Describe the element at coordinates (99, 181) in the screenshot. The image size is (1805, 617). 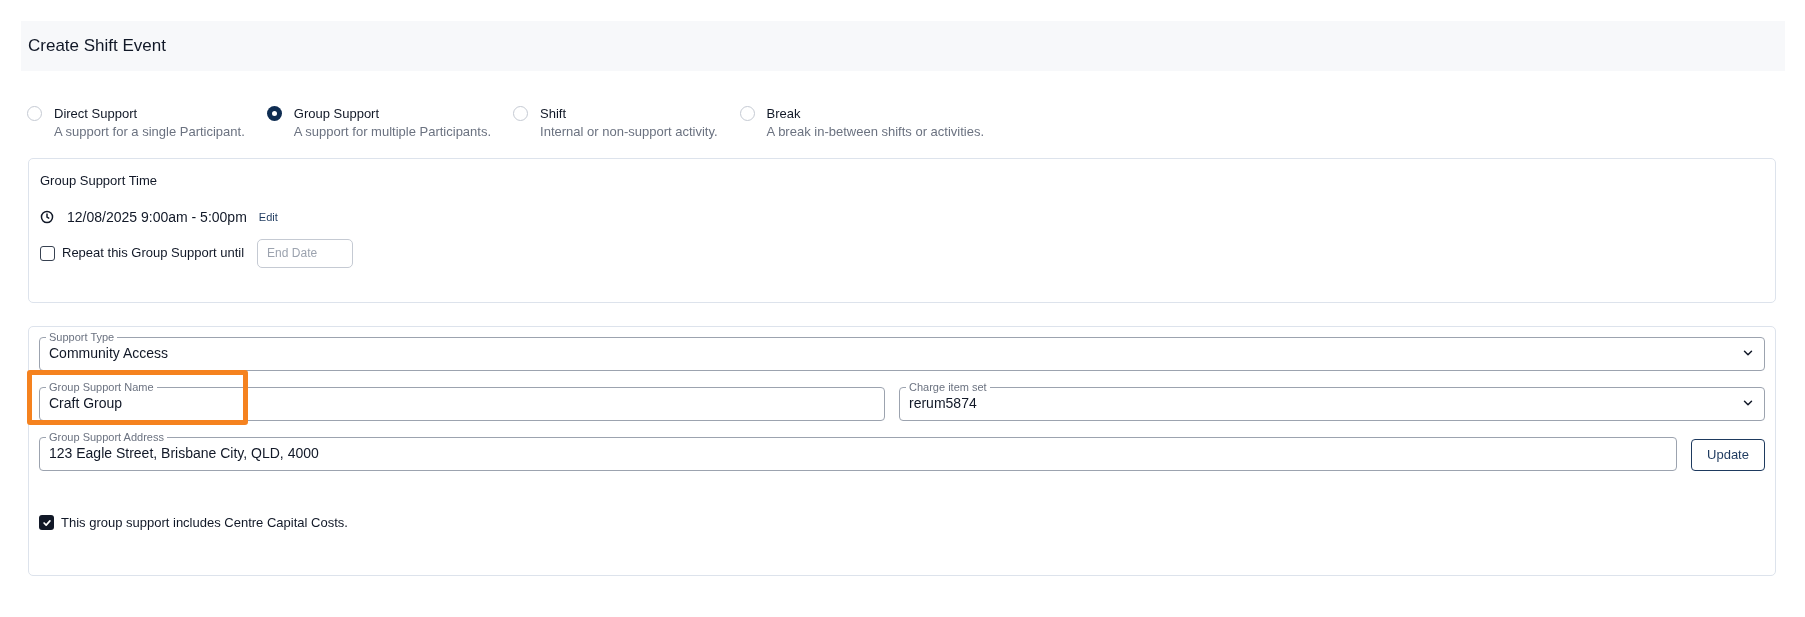
I see `card-title: Group Support Time` at that location.